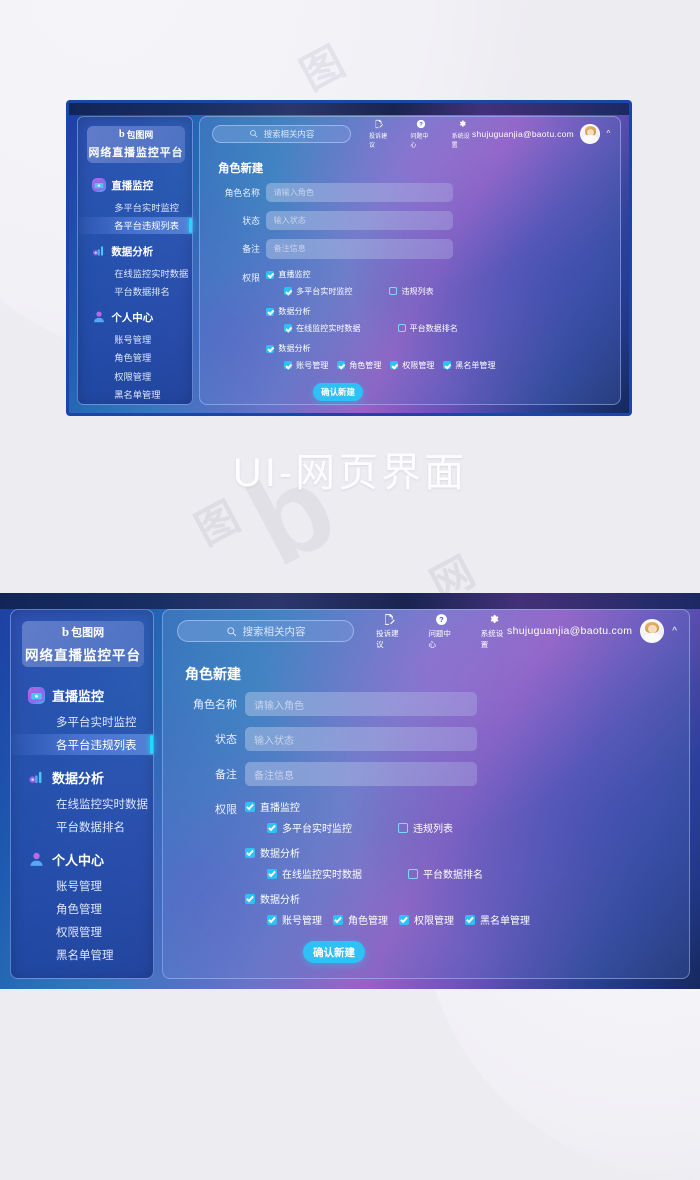  Describe the element at coordinates (132, 252) in the screenshot. I see `sidebar-group-label: 数据分析` at that location.